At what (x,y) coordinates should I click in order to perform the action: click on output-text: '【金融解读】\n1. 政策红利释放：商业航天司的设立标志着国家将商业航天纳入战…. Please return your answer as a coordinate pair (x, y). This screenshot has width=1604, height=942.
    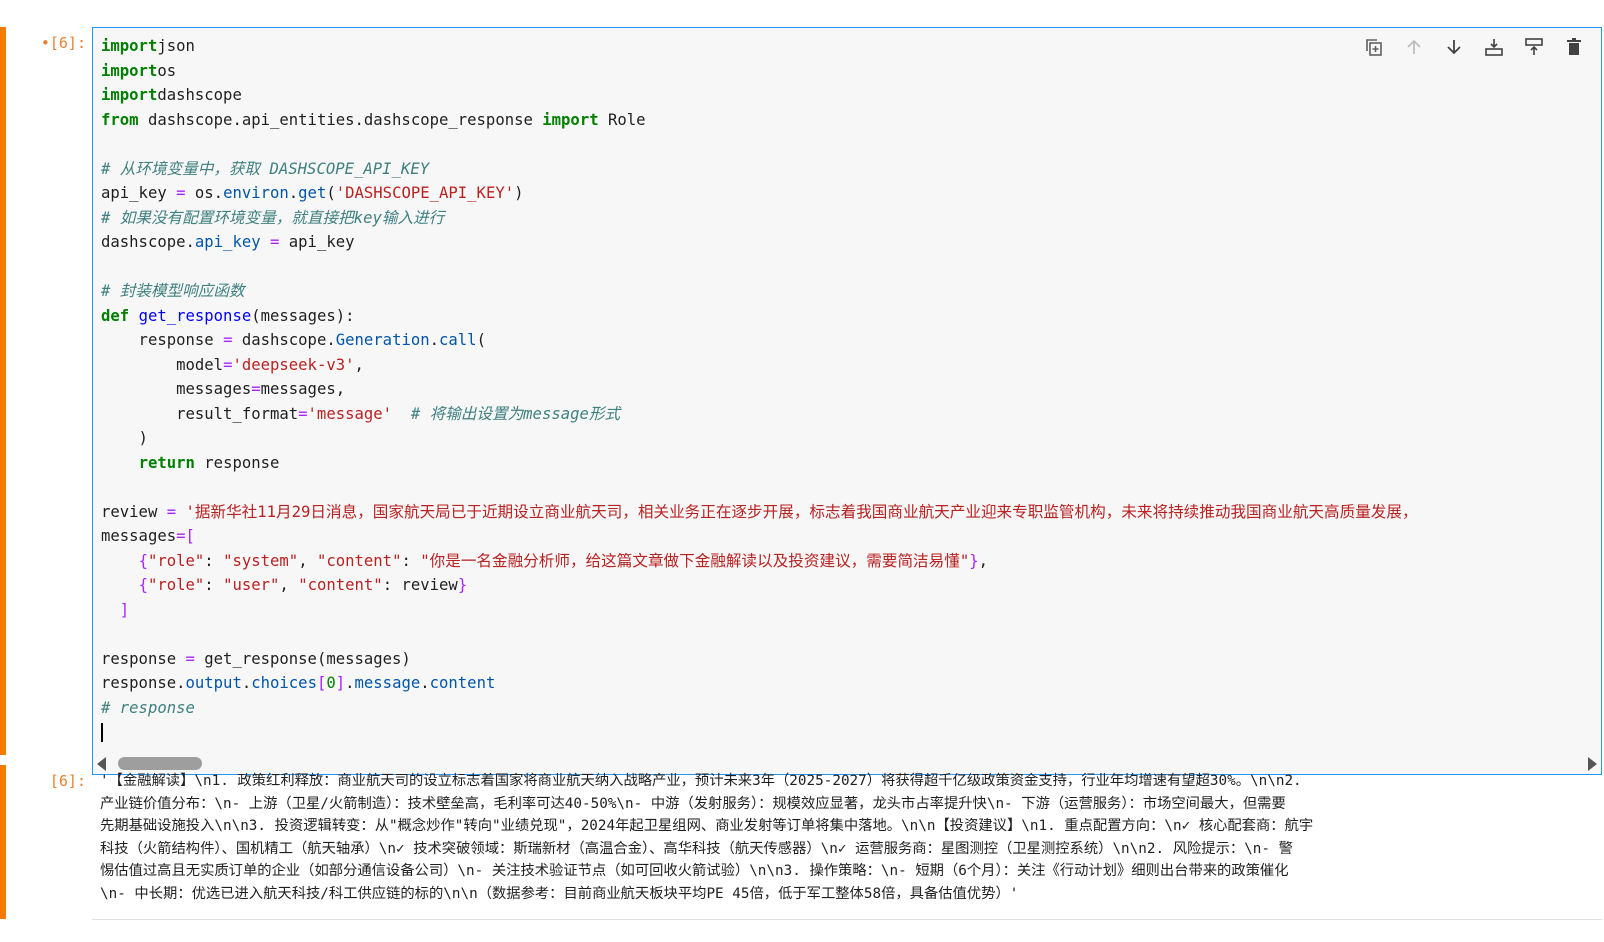
    Looking at the image, I should click on (835, 837).